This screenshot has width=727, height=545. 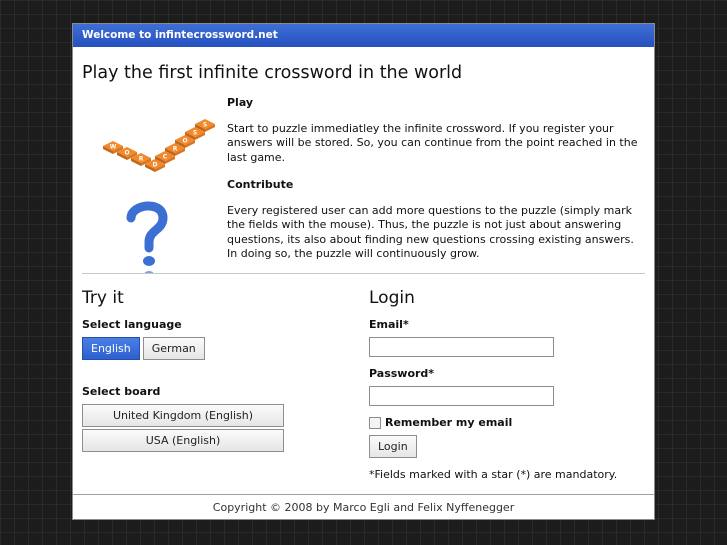 What do you see at coordinates (392, 298) in the screenshot?
I see `login-title: Login` at bounding box center [392, 298].